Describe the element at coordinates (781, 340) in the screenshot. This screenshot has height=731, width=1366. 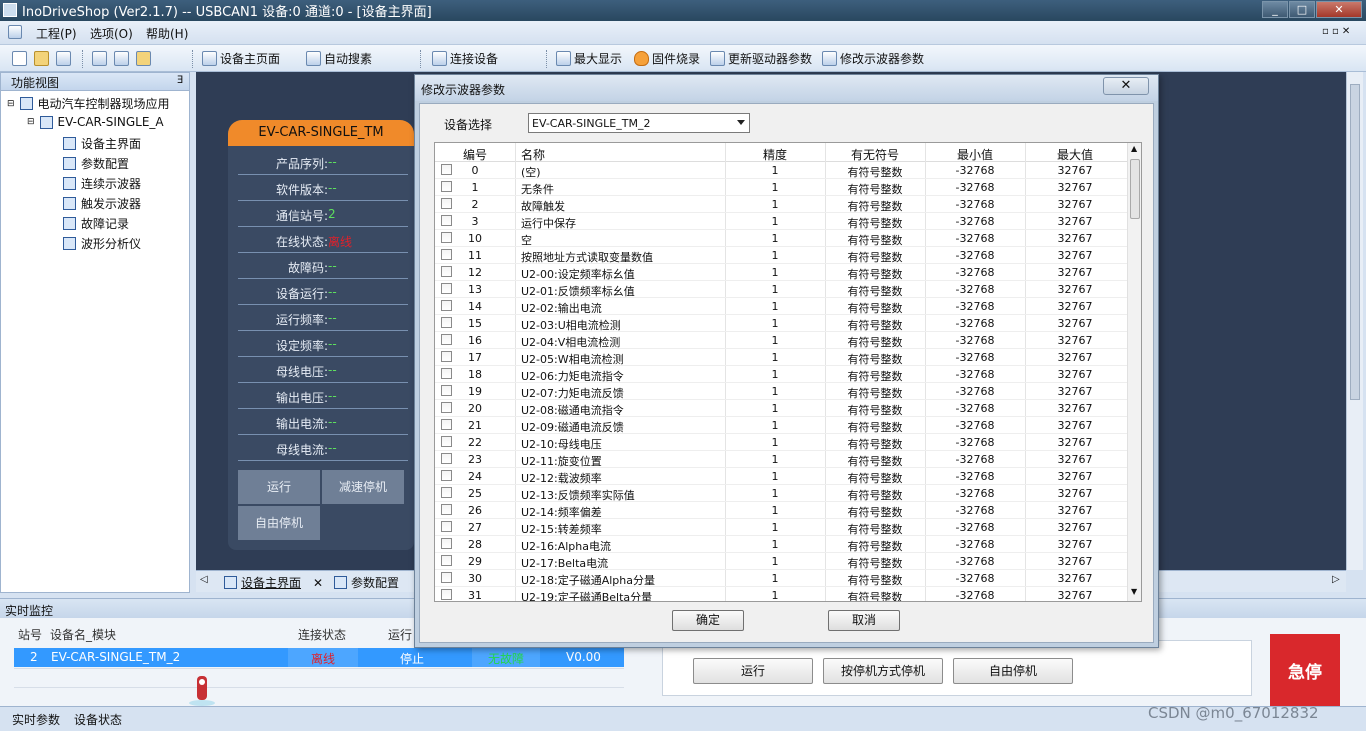
I see `table-row: 16 U2-04:V相电流检测 1 有符号整数 -32768 32767` at that location.